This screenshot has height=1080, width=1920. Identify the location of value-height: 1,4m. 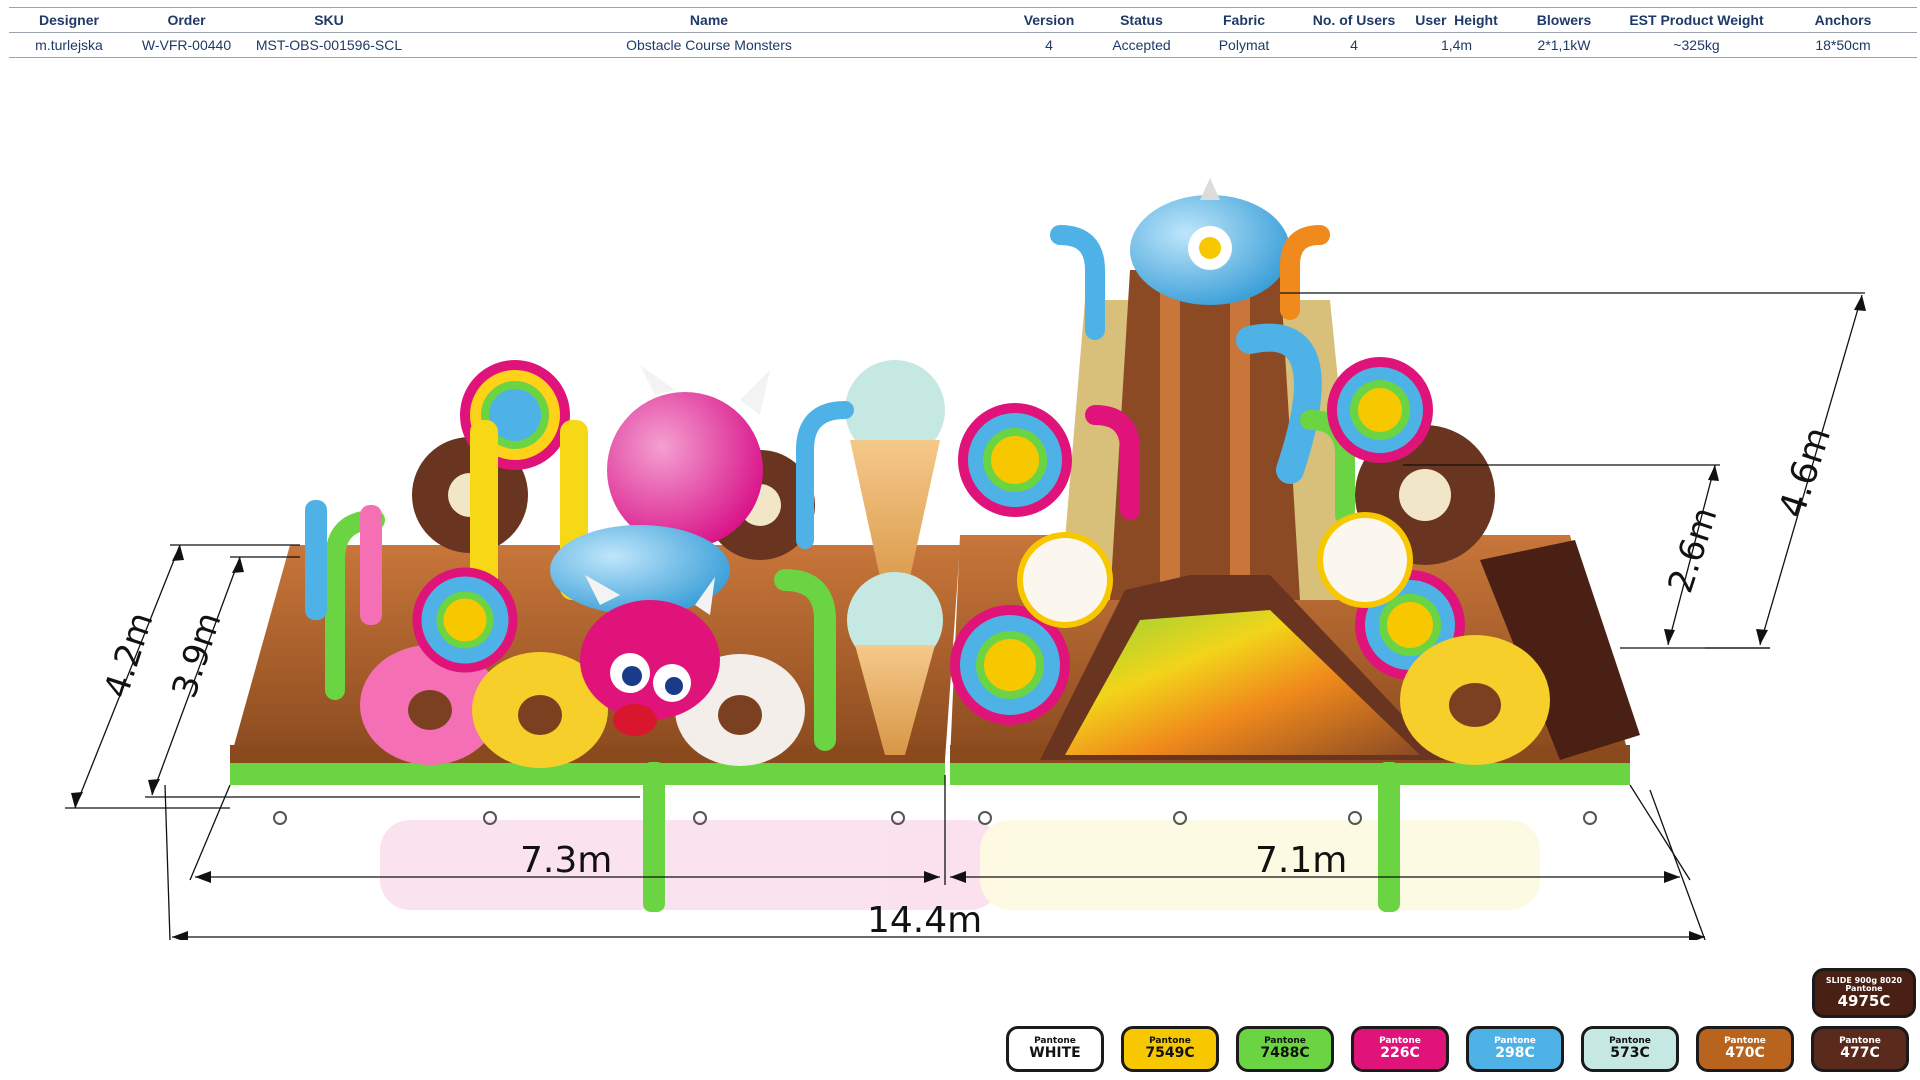
(1456, 45).